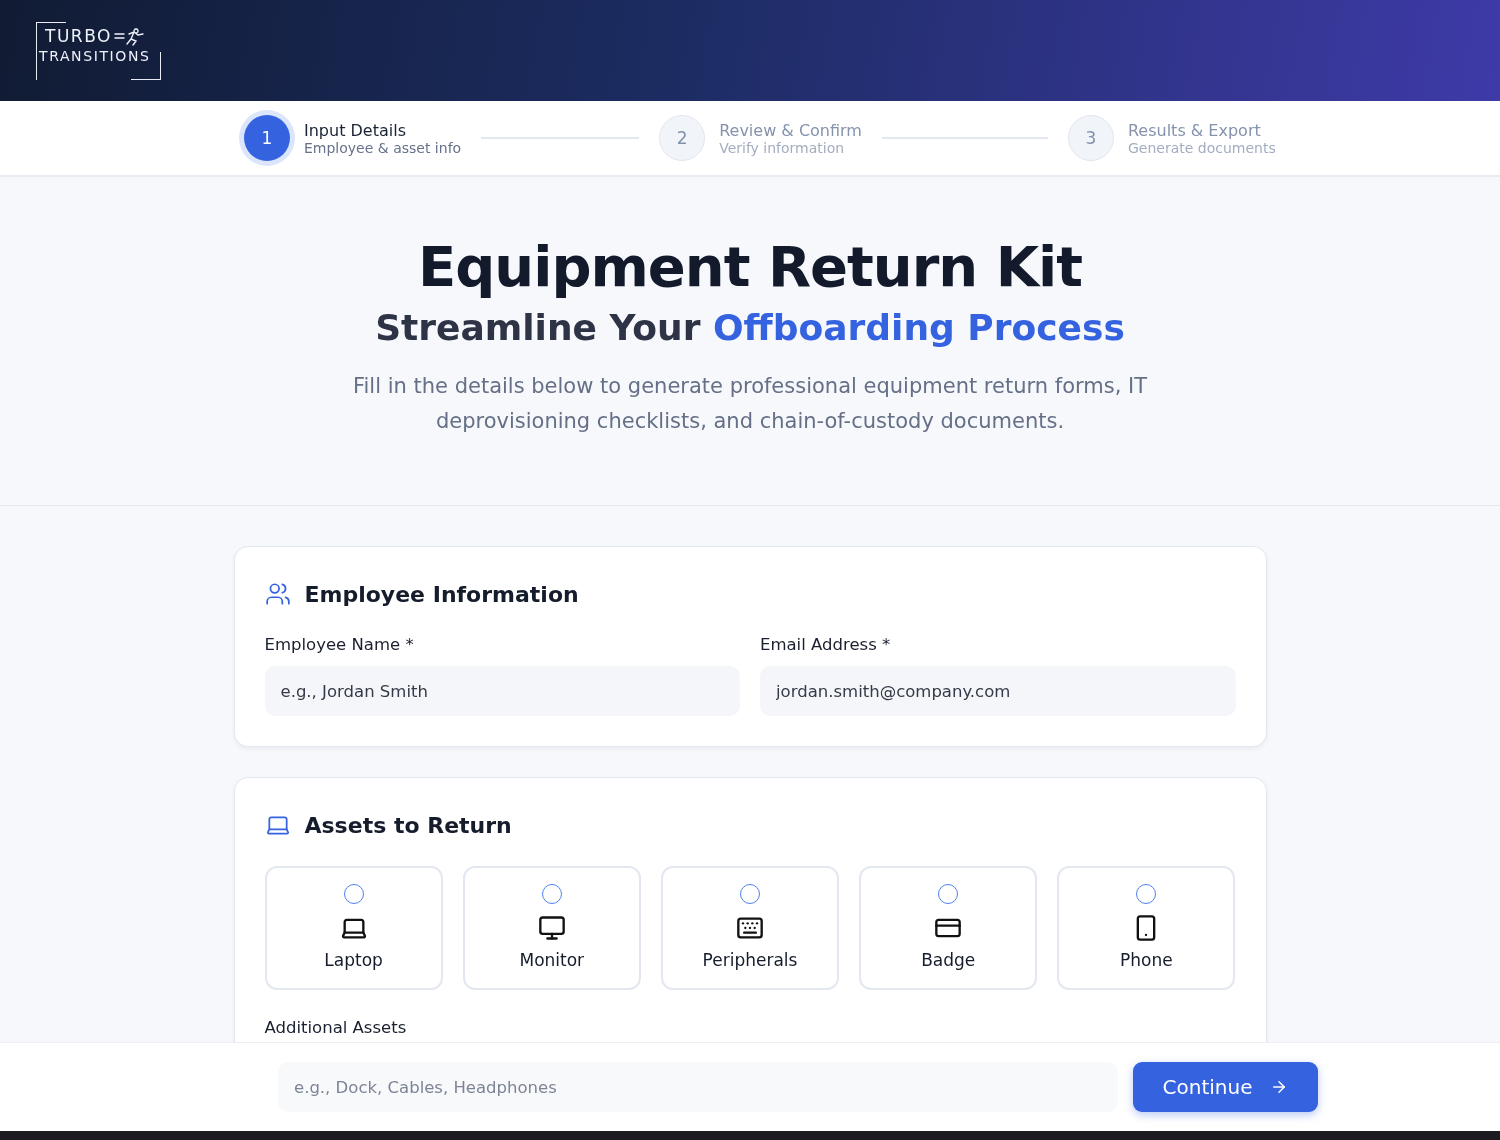 This screenshot has width=1500, height=1140. I want to click on continue-button: Continue, so click(1225, 1087).